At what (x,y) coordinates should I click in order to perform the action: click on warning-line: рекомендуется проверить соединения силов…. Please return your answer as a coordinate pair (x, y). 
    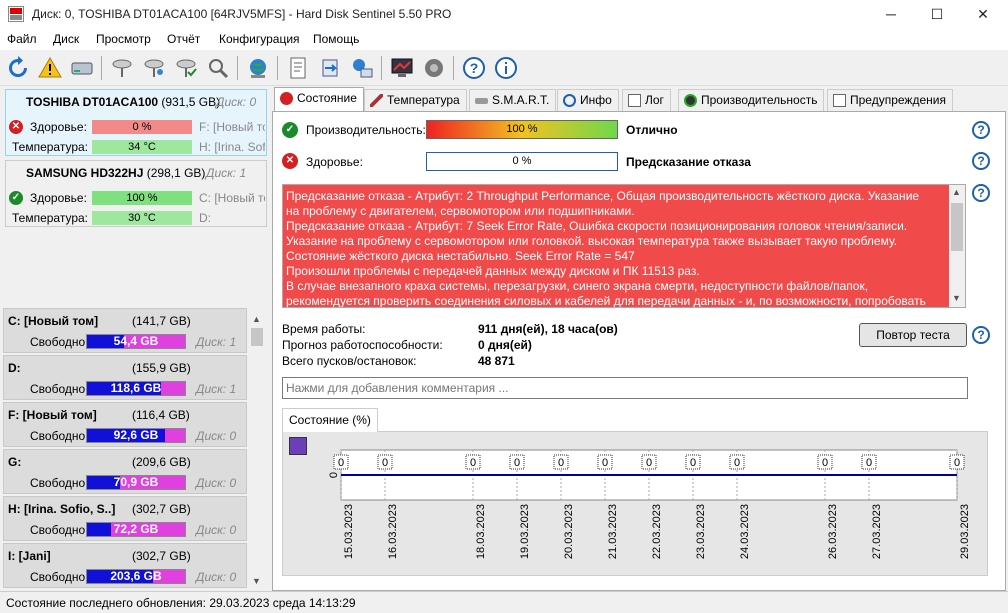
    Looking at the image, I should click on (606, 301).